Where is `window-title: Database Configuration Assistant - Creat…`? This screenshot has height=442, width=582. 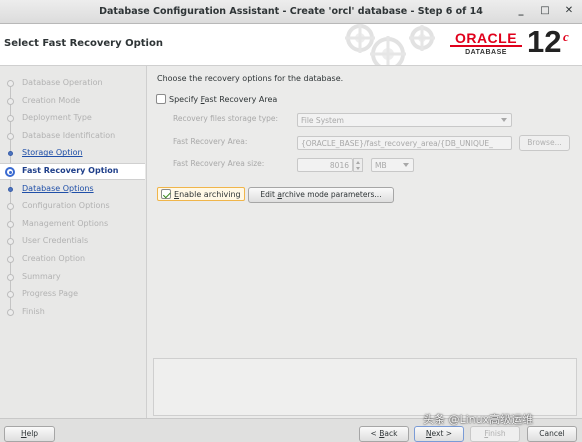
window-title: Database Configuration Assistant - Creat… is located at coordinates (291, 11).